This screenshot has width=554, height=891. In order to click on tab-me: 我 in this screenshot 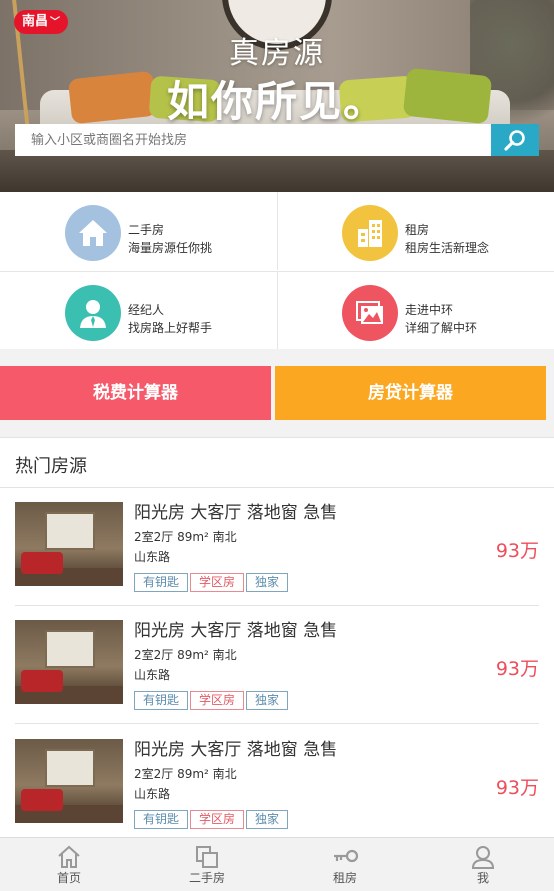, I will do `click(483, 864)`.